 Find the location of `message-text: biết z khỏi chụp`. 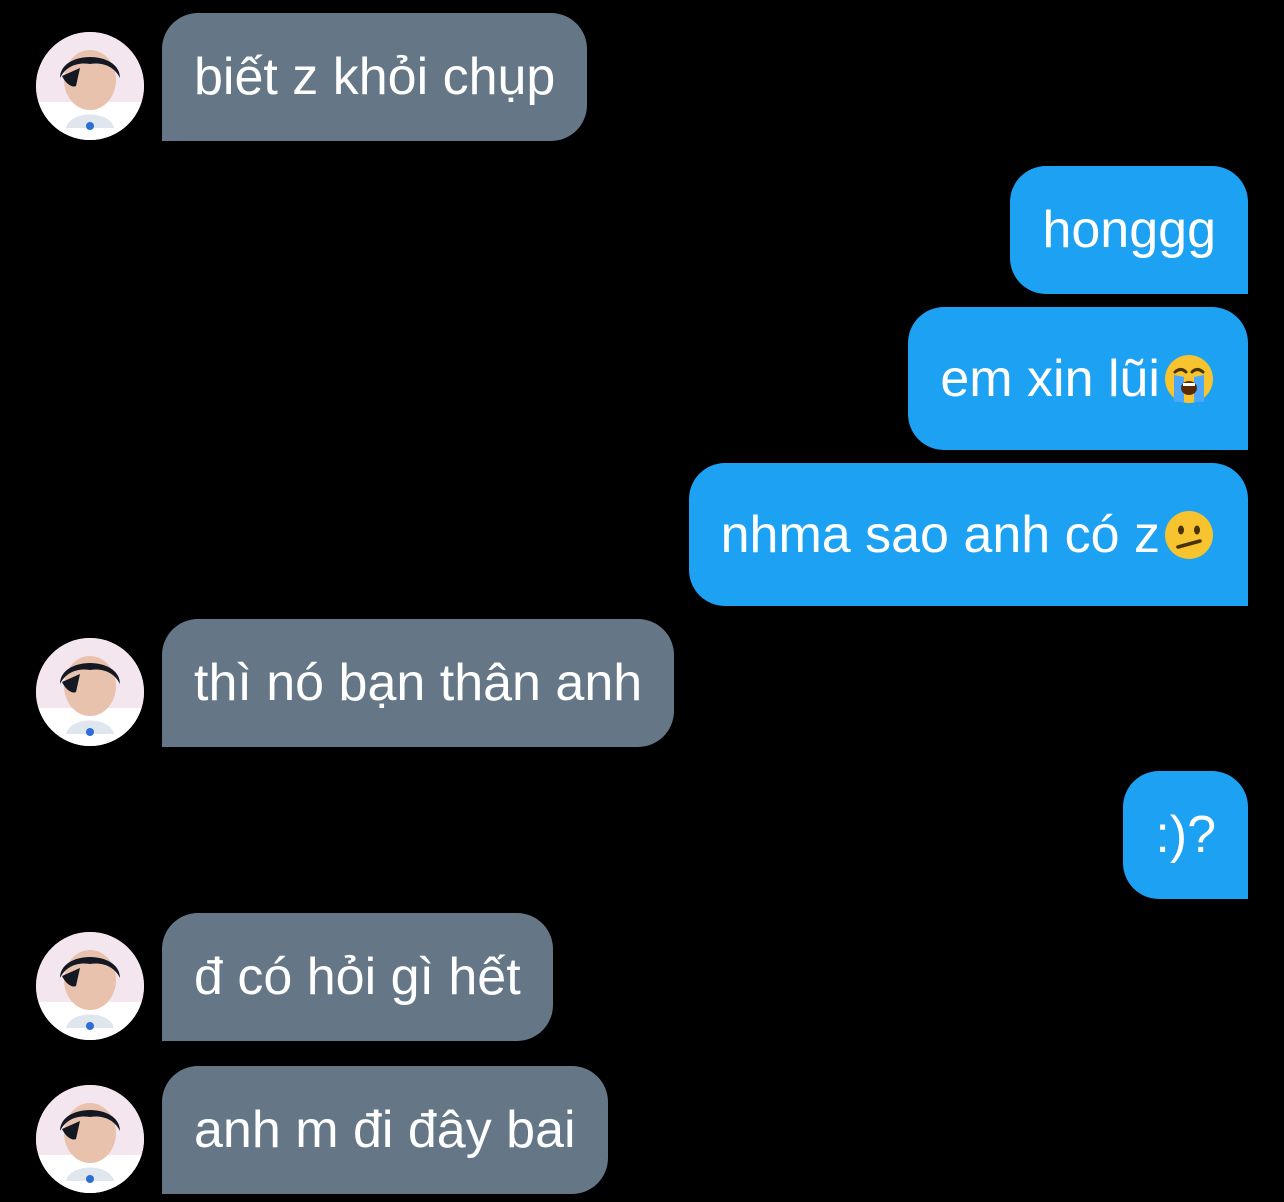

message-text: biết z khỏi chụp is located at coordinates (375, 77).